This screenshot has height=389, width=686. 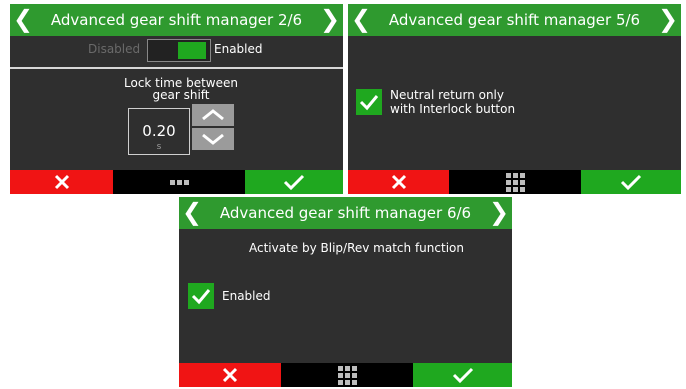 I want to click on neutral-return-label-line1: Neutral return only, so click(x=447, y=95).